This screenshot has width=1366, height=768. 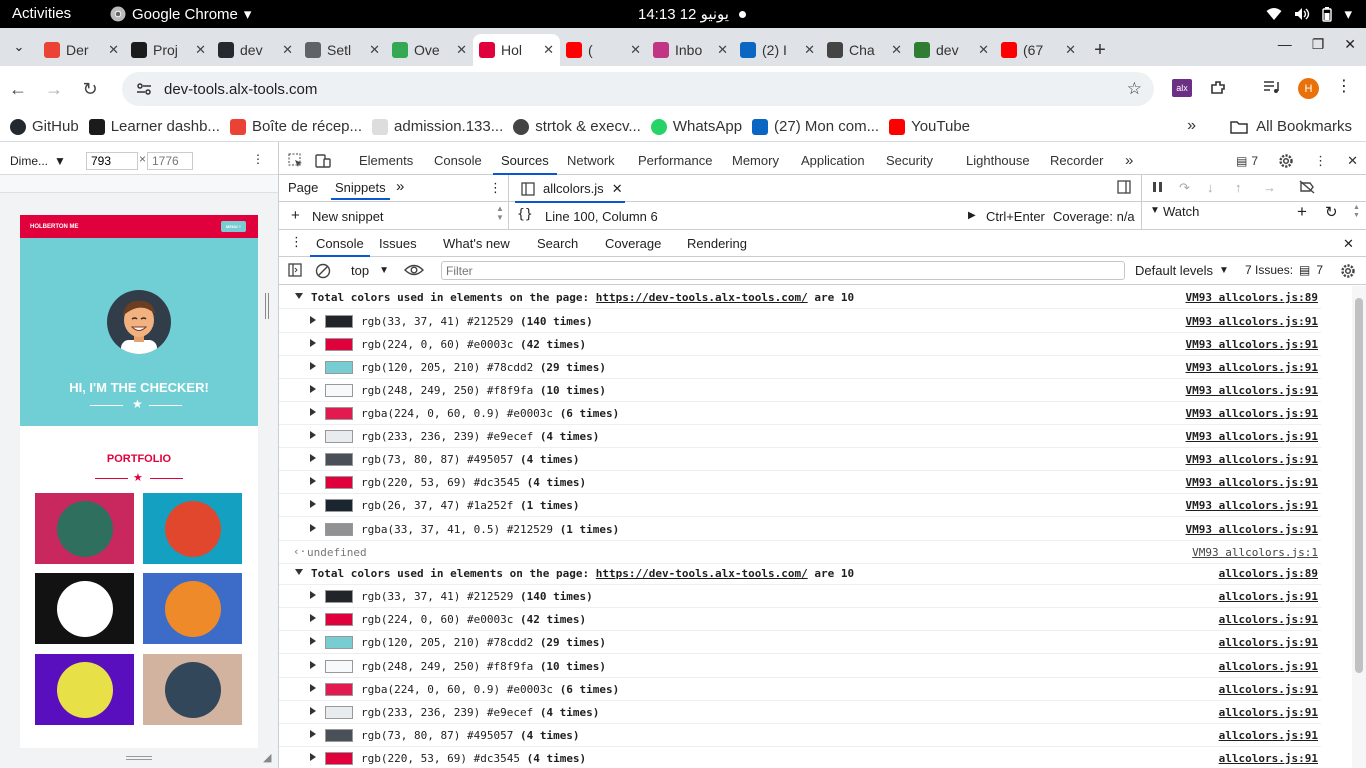 What do you see at coordinates (1100, 50) in the screenshot?
I see `new-tab-button: +` at bounding box center [1100, 50].